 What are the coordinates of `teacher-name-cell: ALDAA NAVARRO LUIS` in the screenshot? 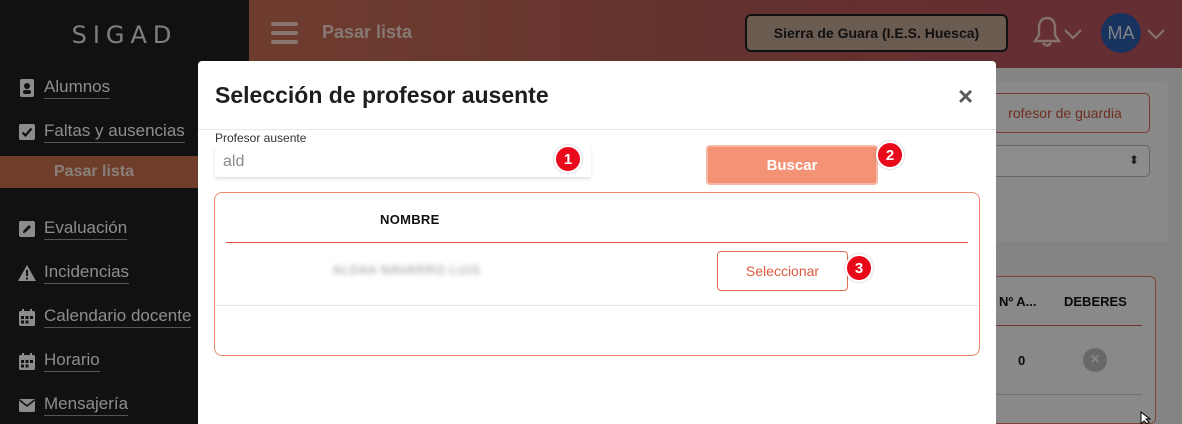 It's located at (407, 270).